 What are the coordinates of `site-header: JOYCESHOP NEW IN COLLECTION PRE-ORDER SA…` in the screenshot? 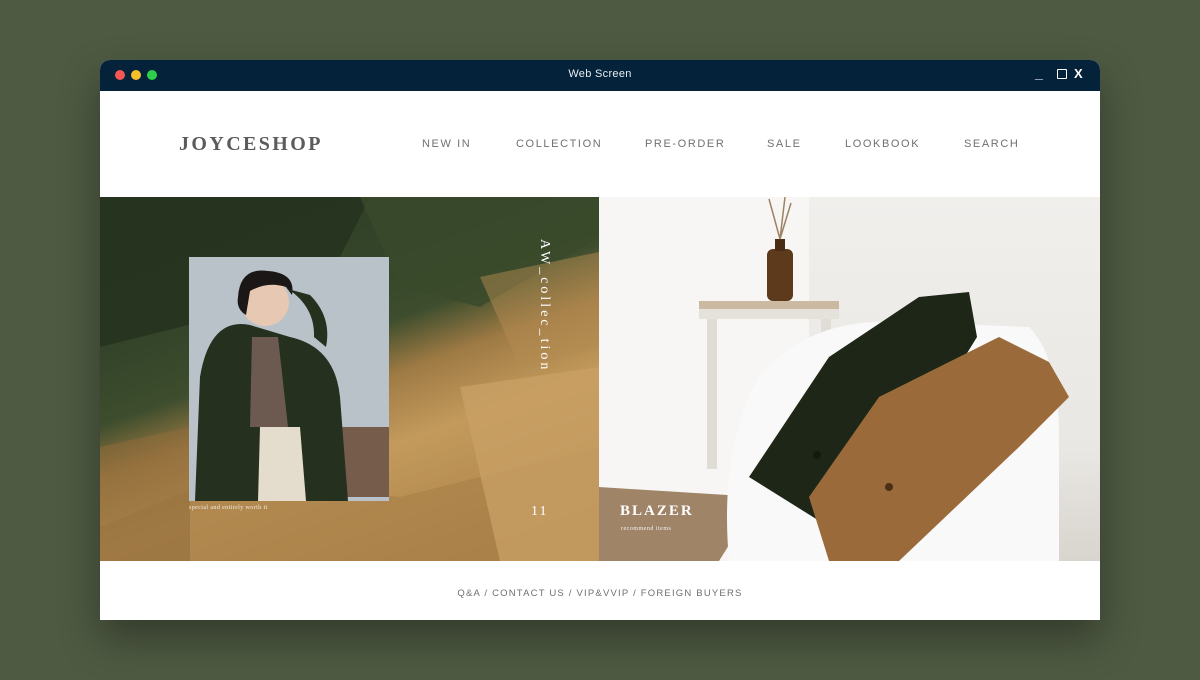 It's located at (600, 144).